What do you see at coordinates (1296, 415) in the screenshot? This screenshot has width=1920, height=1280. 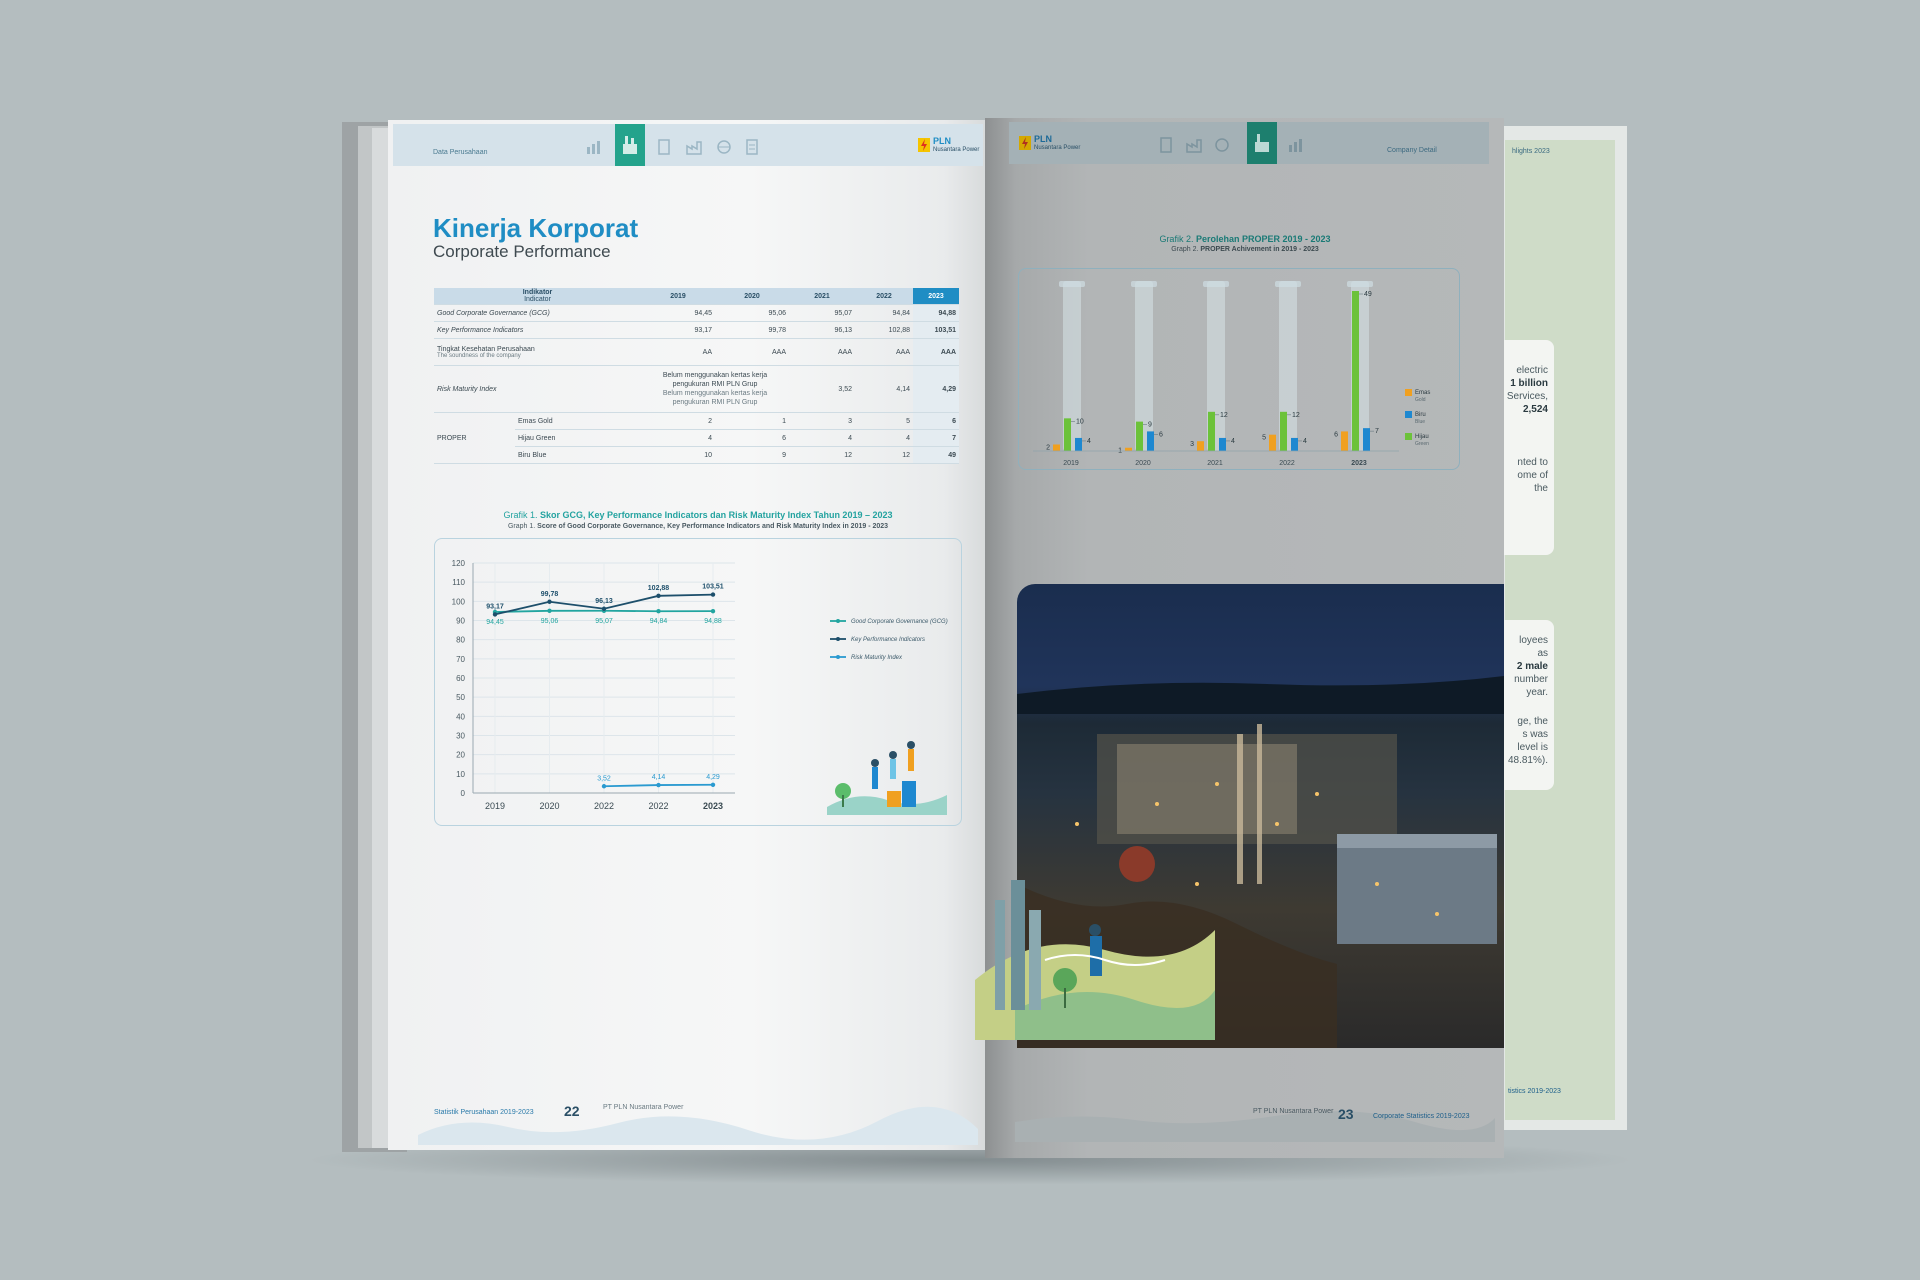 I see `data-label: 12` at bounding box center [1296, 415].